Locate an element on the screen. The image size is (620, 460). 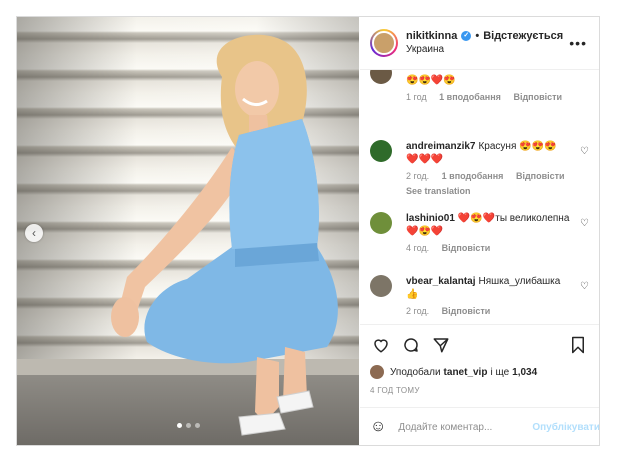
comment-time: 4 год. is located at coordinates (418, 248).